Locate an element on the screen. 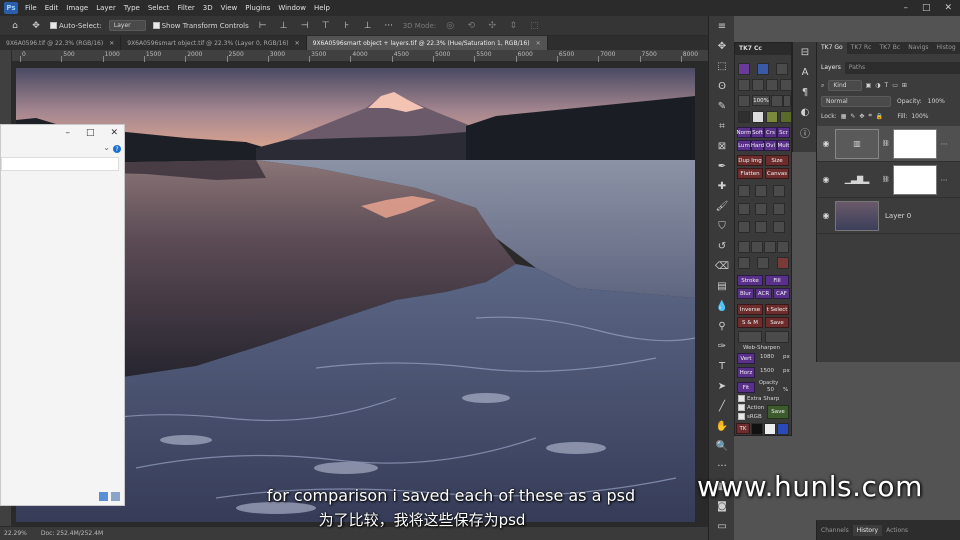 Image resolution: width=960 pixels, height=540 pixels. tk7-export-icon is located at coordinates (744, 263).